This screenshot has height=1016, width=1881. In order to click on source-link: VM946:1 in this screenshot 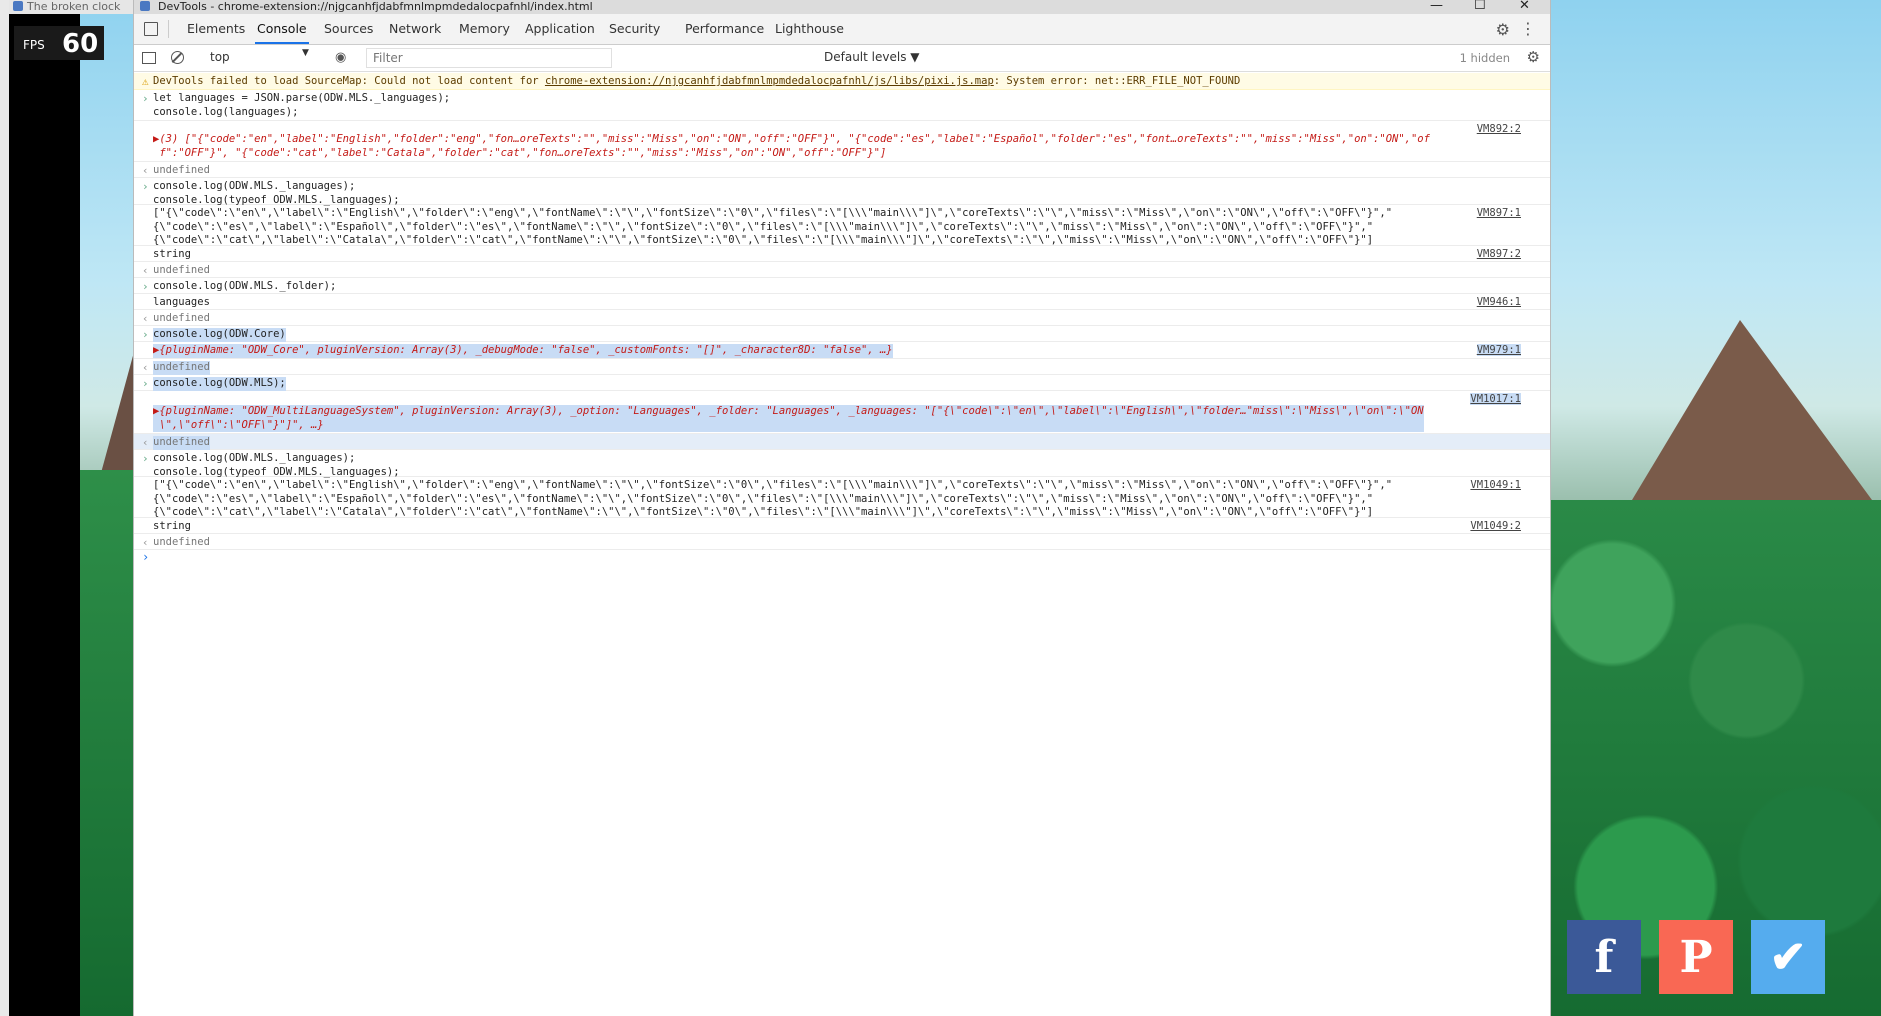, I will do `click(1499, 302)`.